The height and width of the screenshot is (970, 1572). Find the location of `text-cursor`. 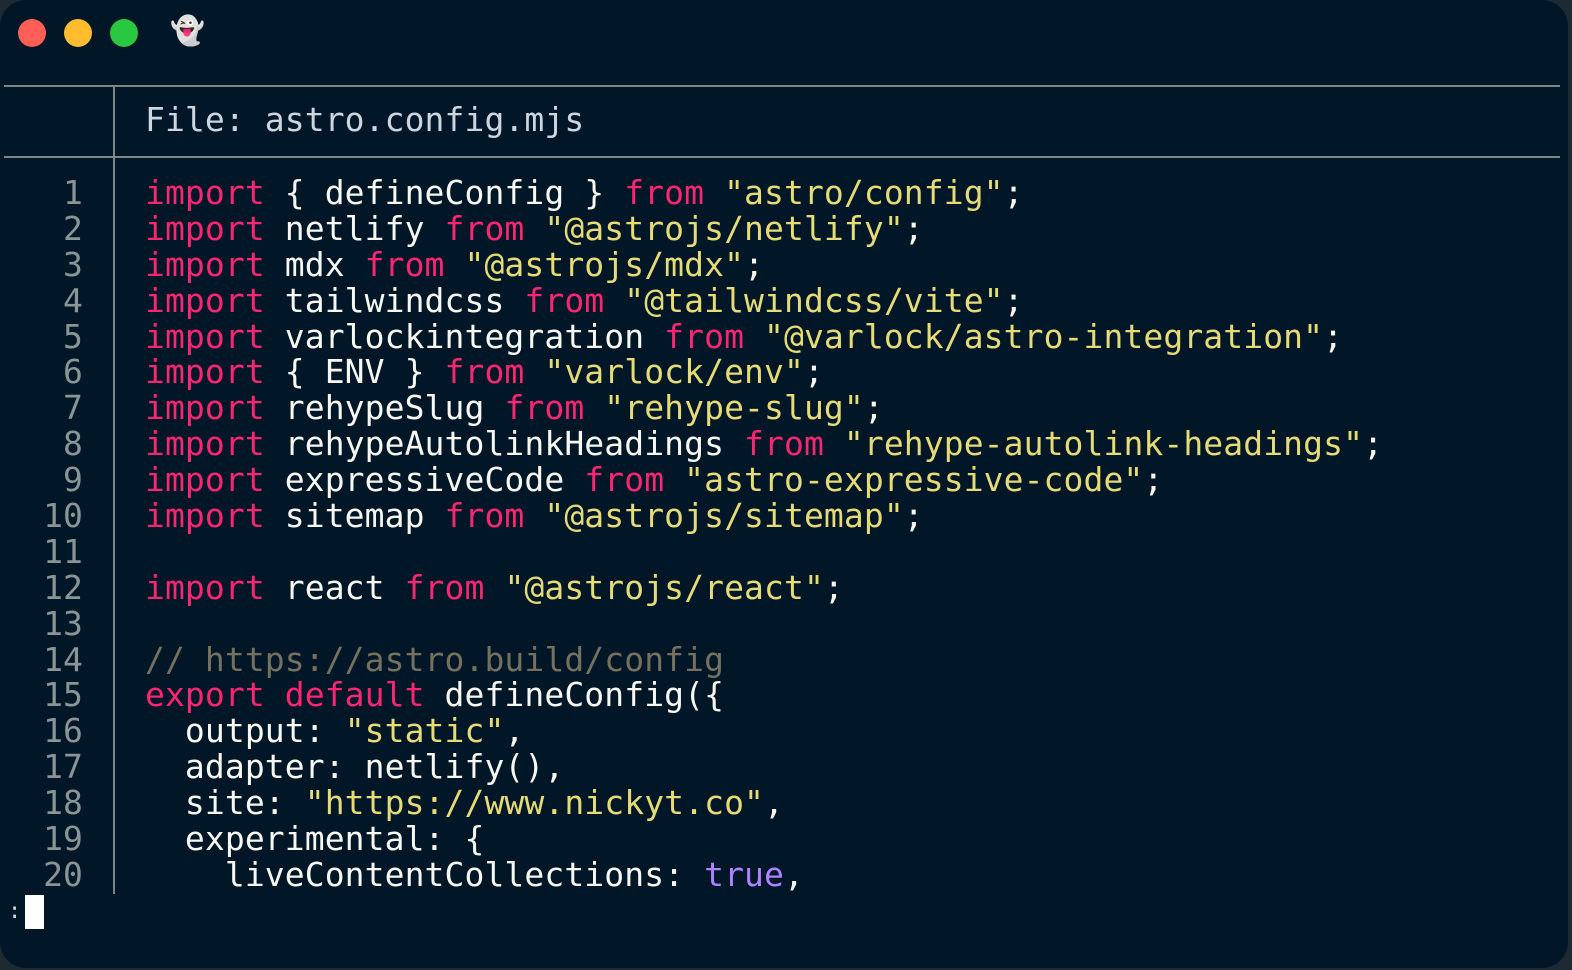

text-cursor is located at coordinates (34, 912).